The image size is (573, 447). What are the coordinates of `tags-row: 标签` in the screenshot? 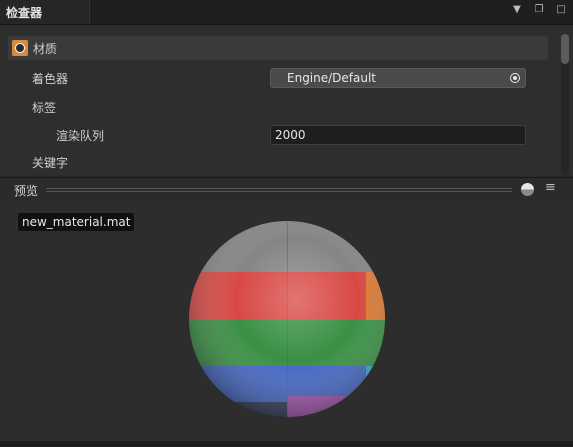 It's located at (280, 107).